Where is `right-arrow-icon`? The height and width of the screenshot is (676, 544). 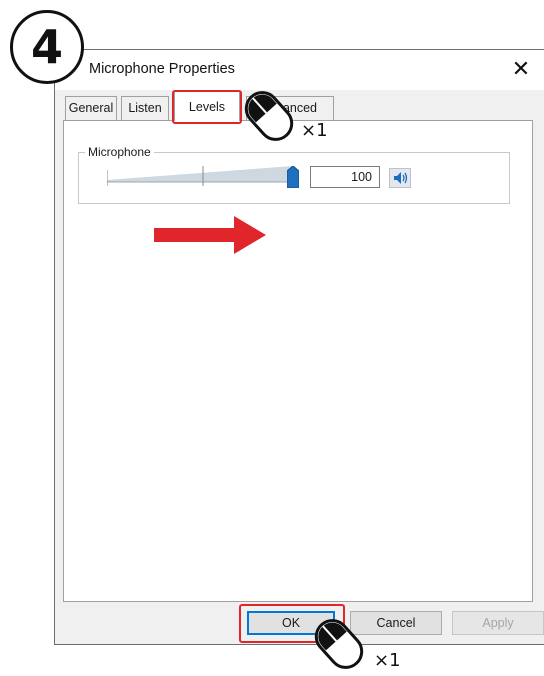 right-arrow-icon is located at coordinates (210, 235).